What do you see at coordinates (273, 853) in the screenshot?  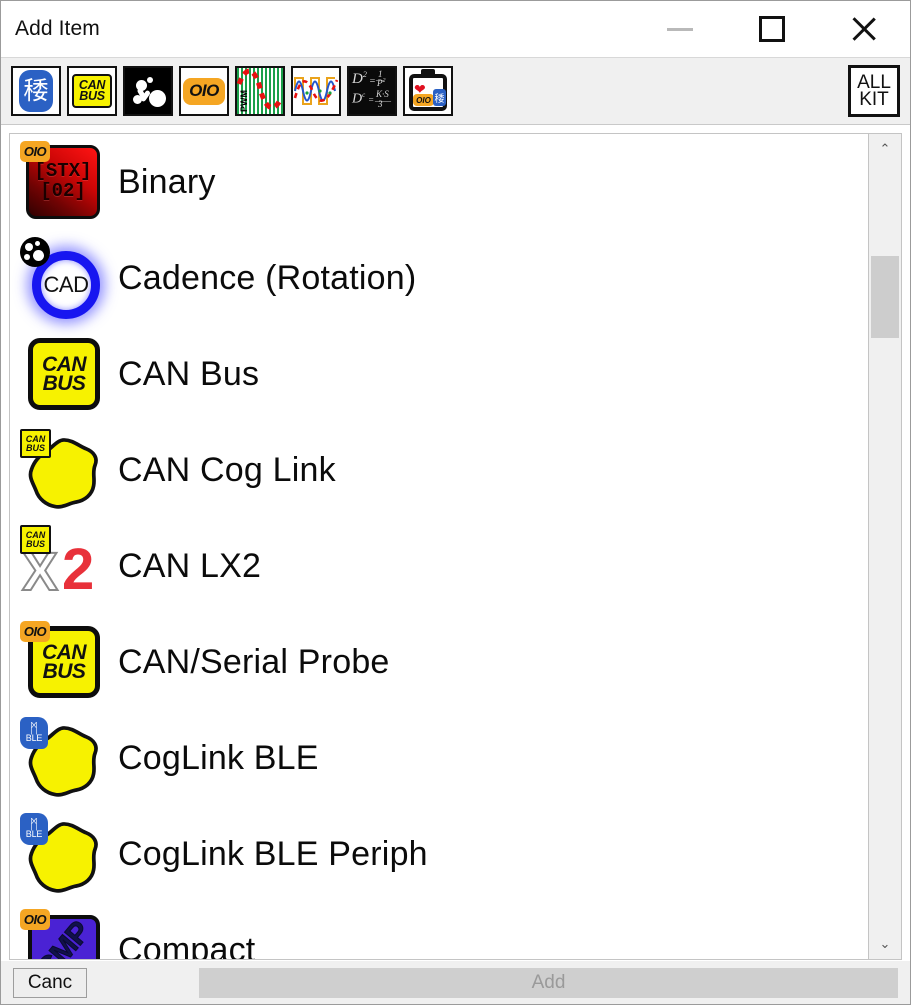 I see `list-item-label: CogLink BLE Periph` at bounding box center [273, 853].